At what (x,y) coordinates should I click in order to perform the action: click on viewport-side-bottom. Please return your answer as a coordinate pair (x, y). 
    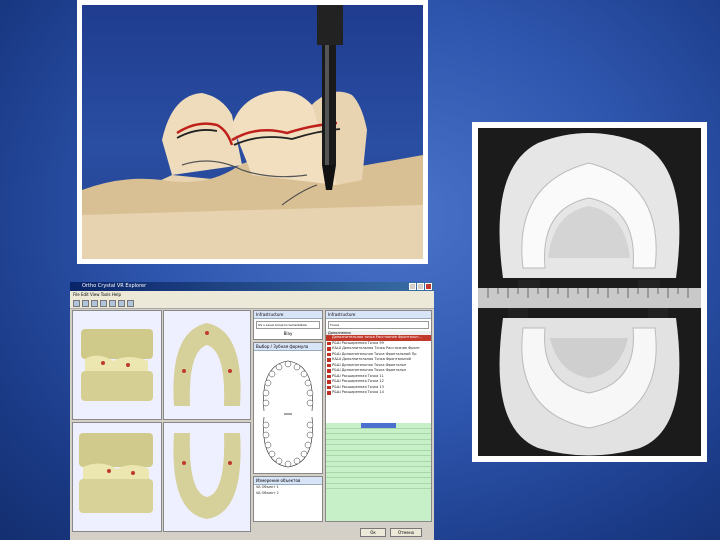
    Looking at the image, I should click on (117, 477).